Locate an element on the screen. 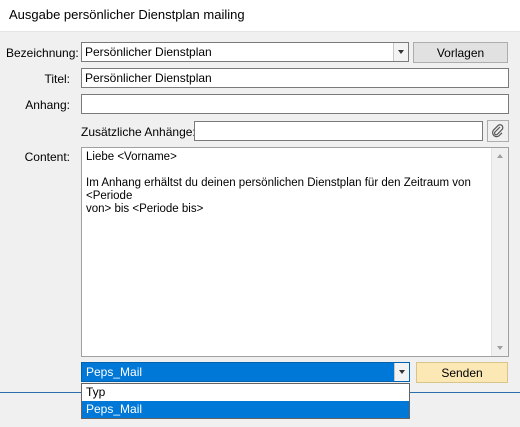 The image size is (520, 427). paperclip-icon is located at coordinates (498, 131).